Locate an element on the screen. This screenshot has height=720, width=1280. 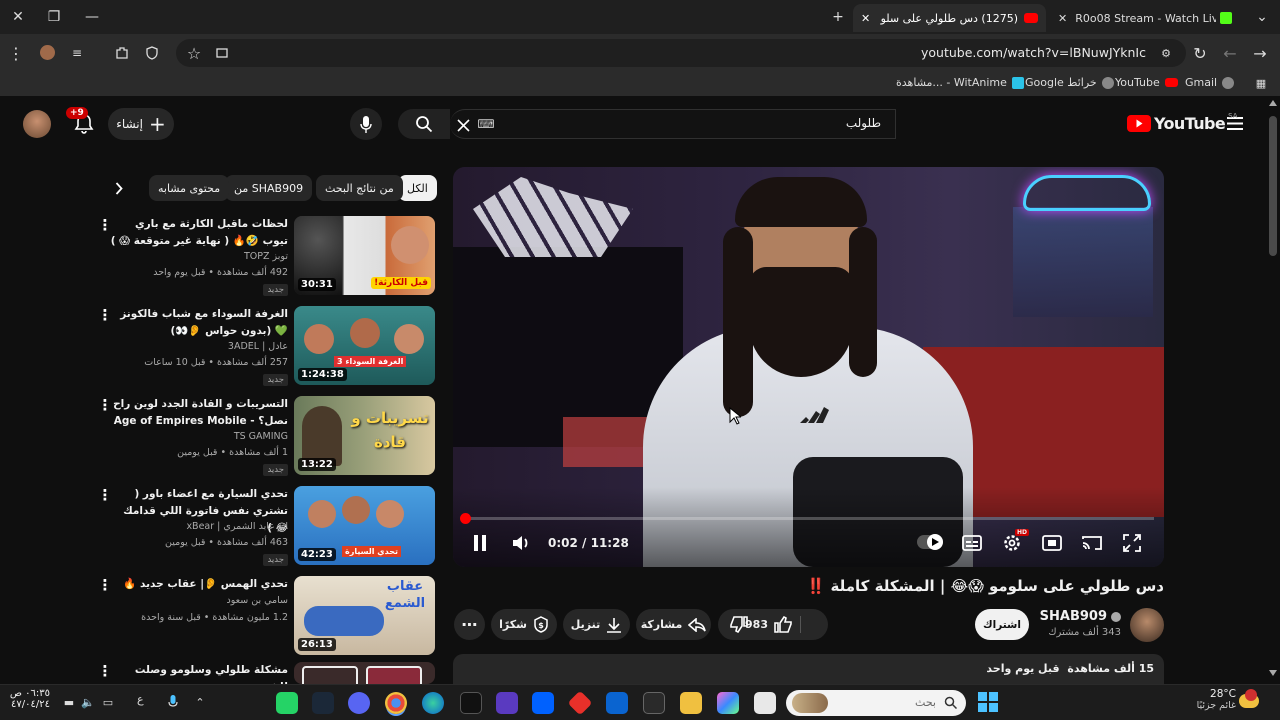
bookmark-youtube: YouTube is located at coordinates (1146, 82).